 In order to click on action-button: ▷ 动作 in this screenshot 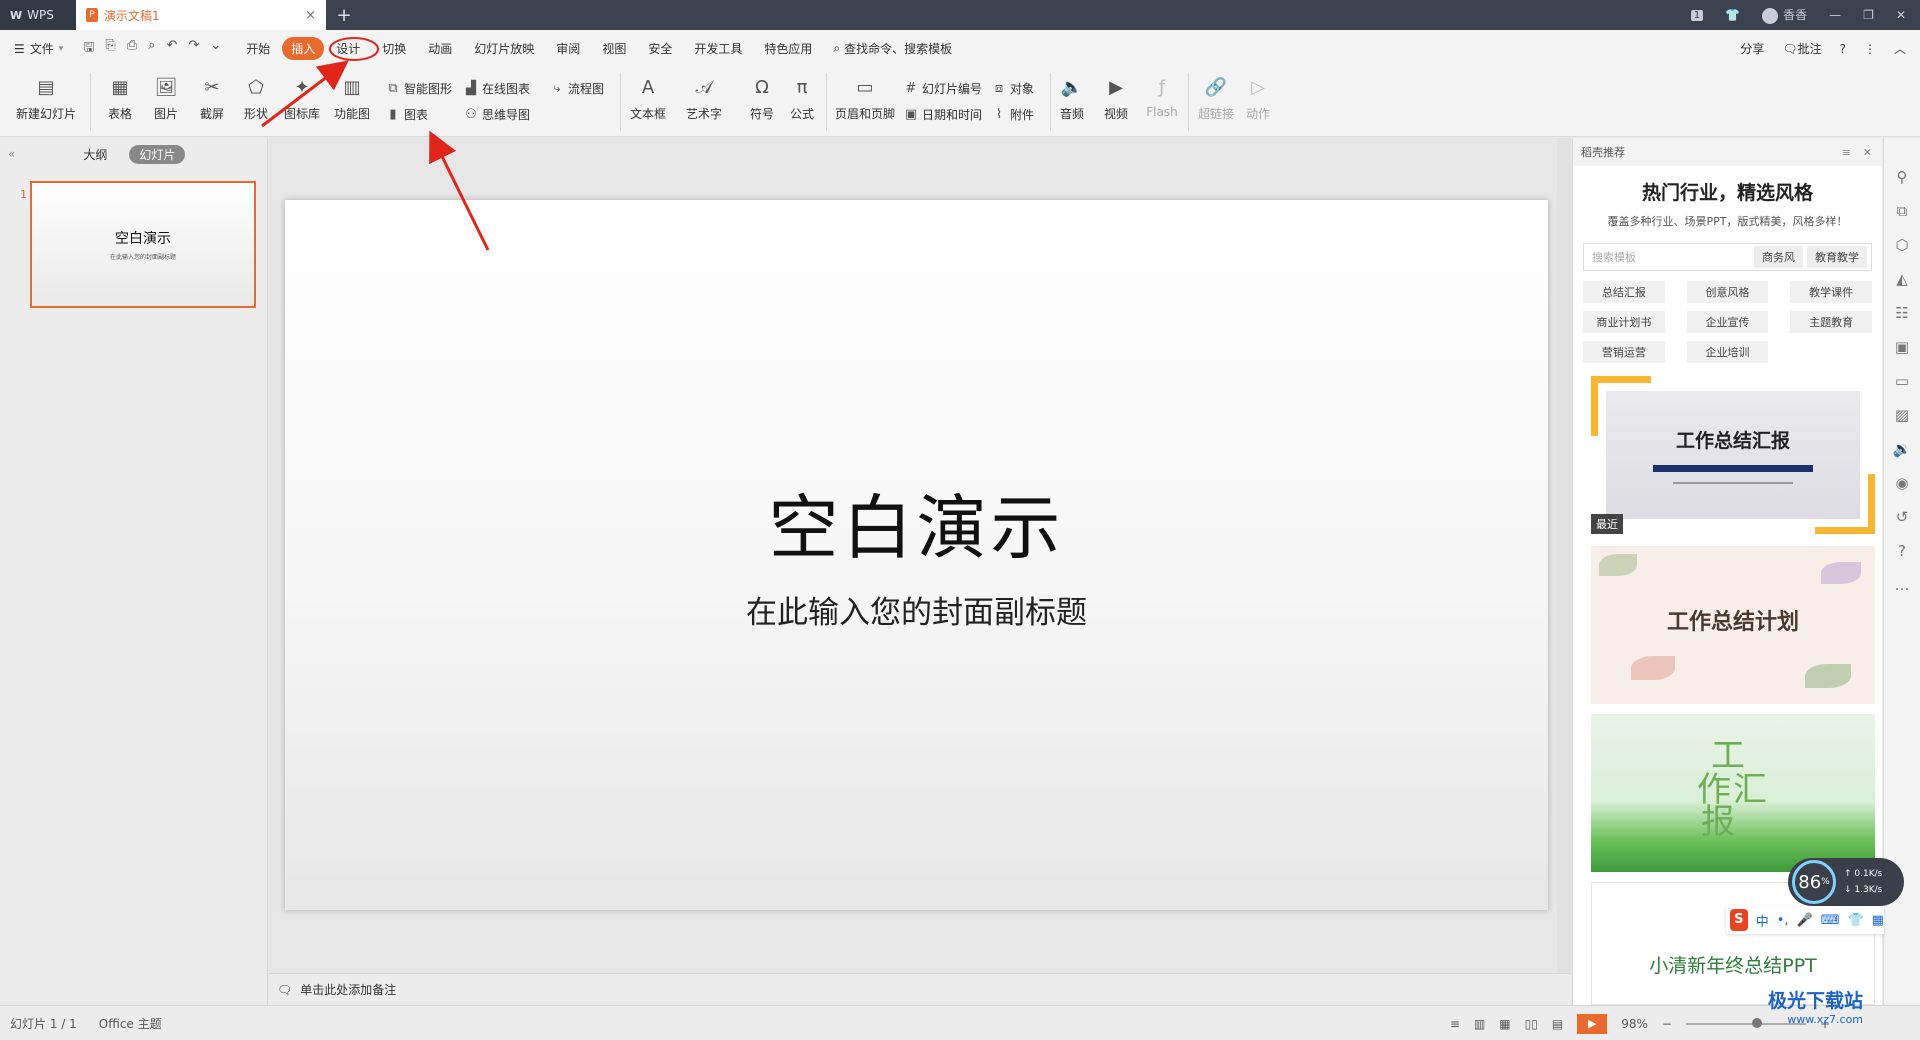, I will do `click(1258, 103)`.